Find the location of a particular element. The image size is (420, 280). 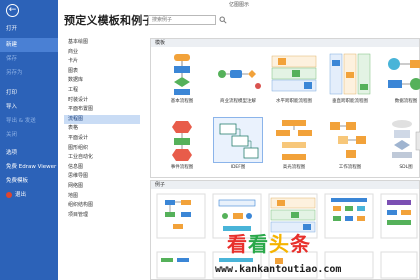

template-item: IDEF图 is located at coordinates (238, 143).